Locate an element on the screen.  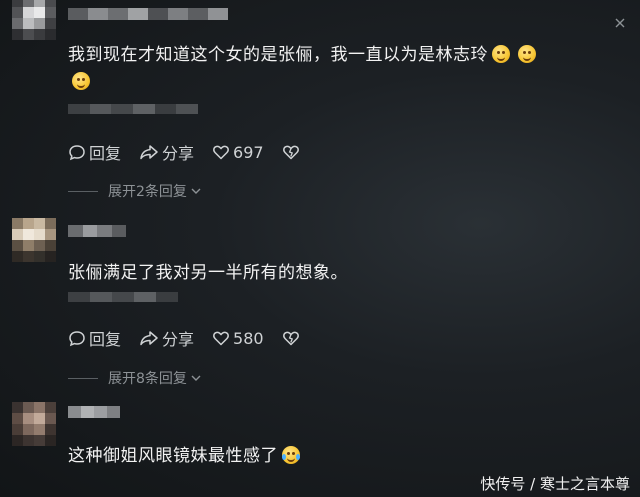
comment-text: 我到现在才知道这个女的是张俪，我一直以为是林志玲 is located at coordinates (304, 52).